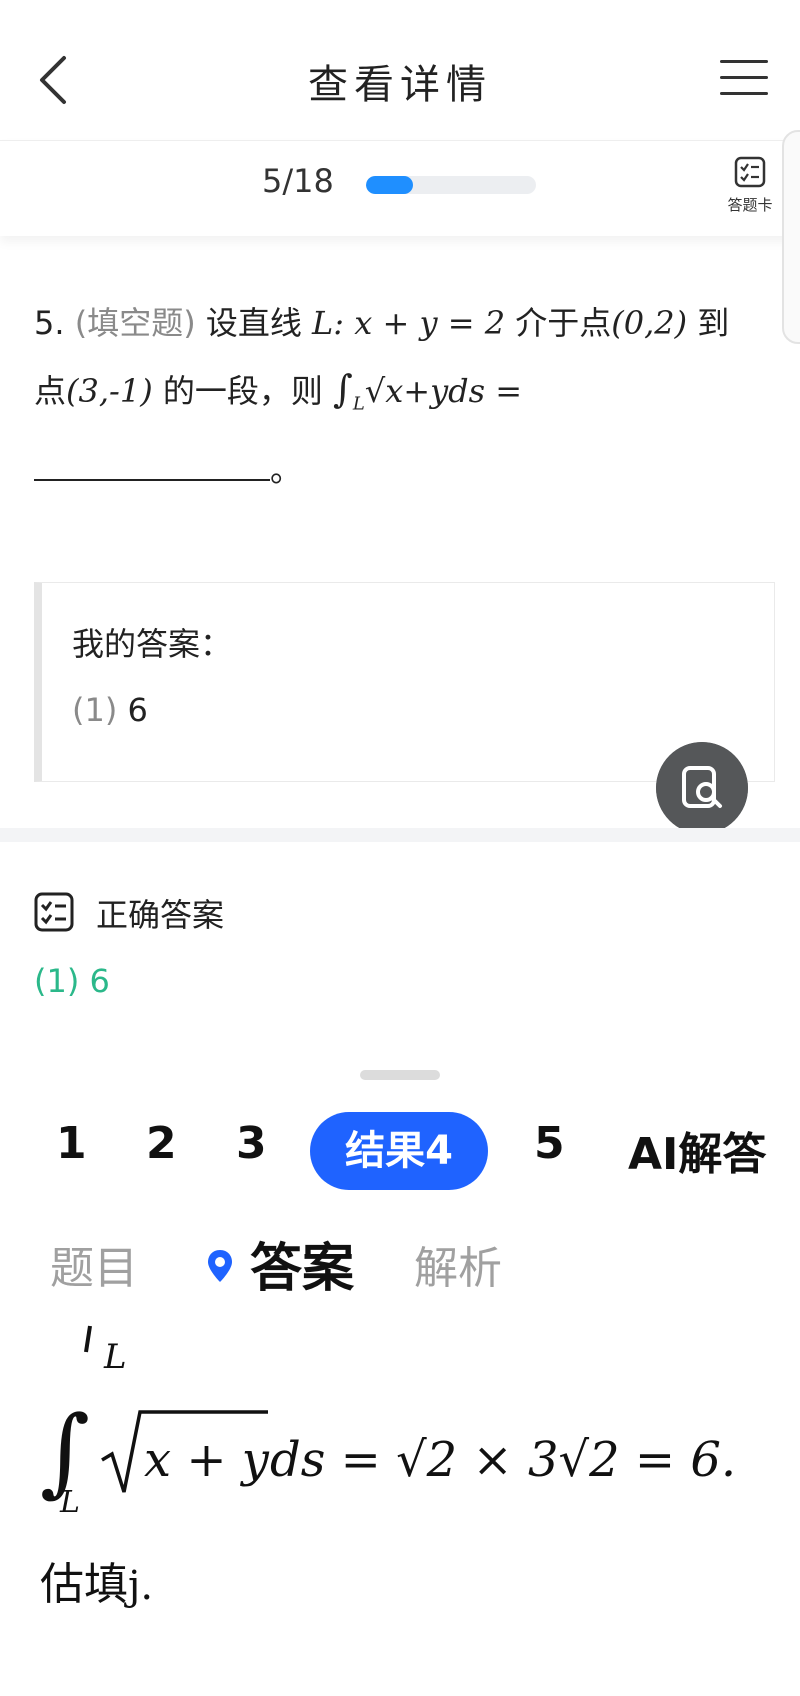 The height and width of the screenshot is (1696, 800). Describe the element at coordinates (49, 323) in the screenshot. I see `question-number: 5.` at that location.